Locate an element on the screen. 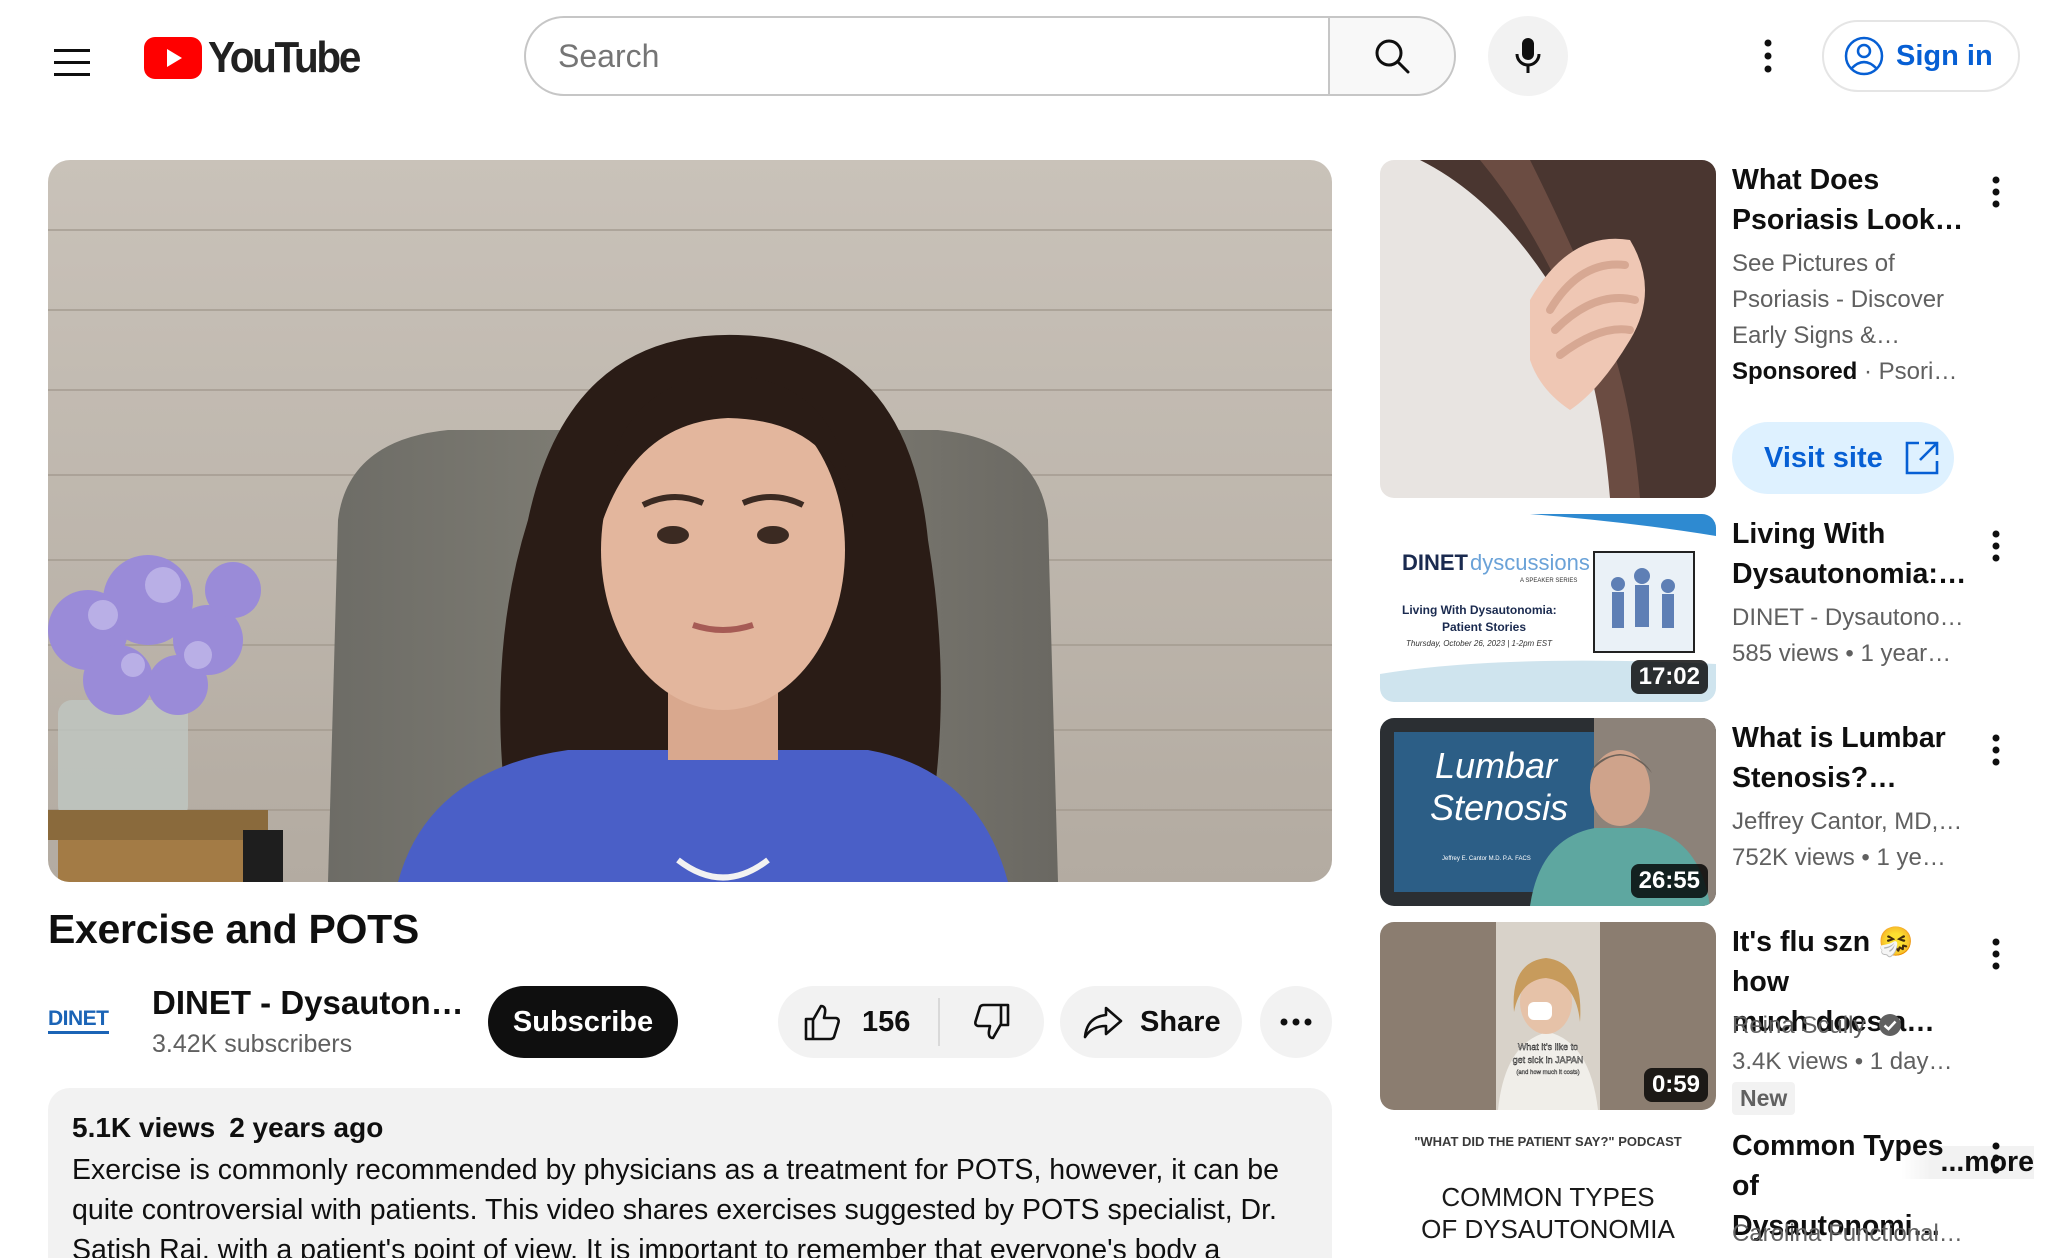 Image resolution: width=2048 pixels, height=1258 pixels. share-icon is located at coordinates (1103, 1022).